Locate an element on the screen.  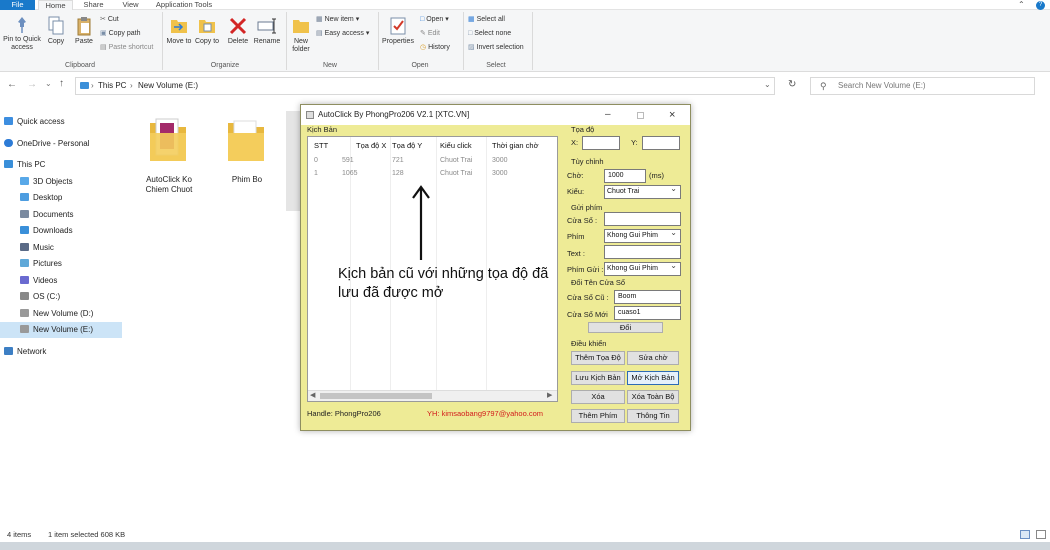
new-item-button: ▦ New item ▾ is located at coordinates (337, 20).